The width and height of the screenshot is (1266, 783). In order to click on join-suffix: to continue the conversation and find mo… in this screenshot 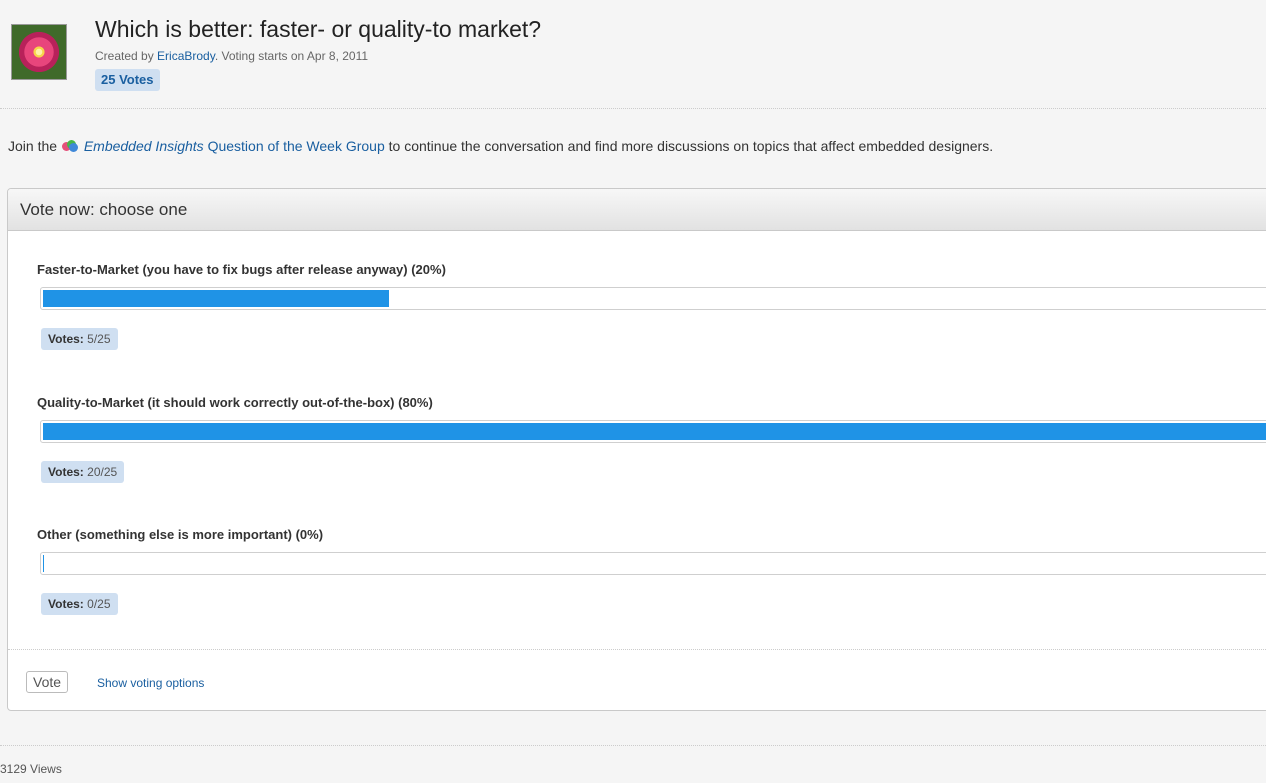, I will do `click(689, 146)`.